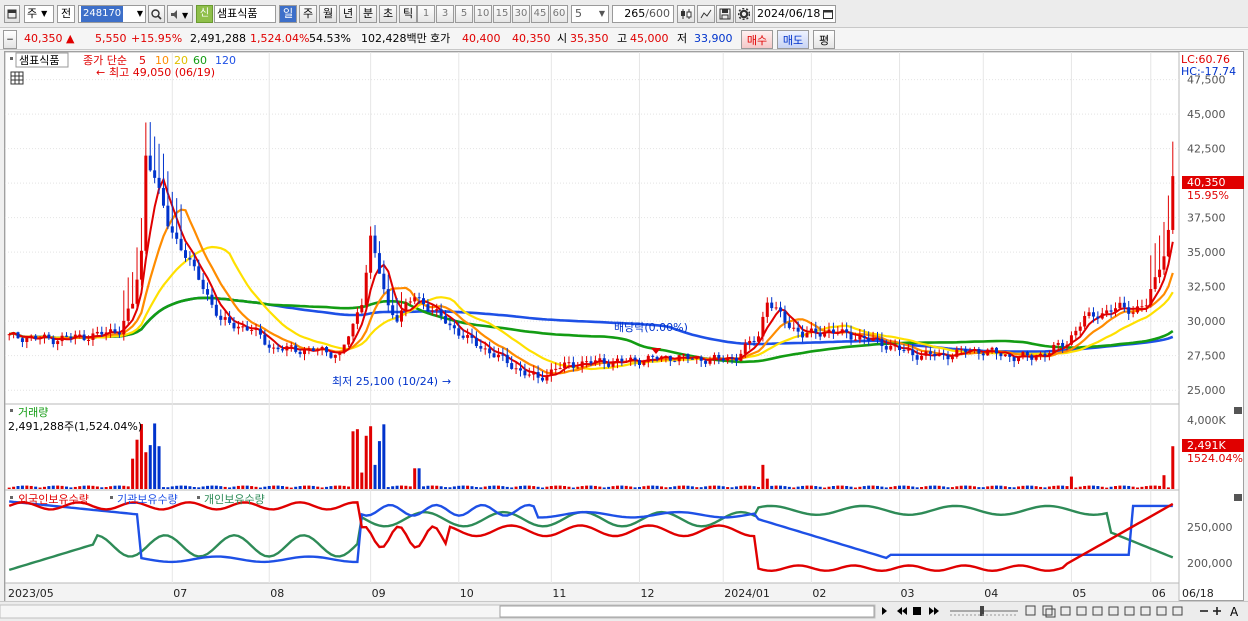 This screenshot has width=1248, height=621. I want to click on open-label: 시, so click(562, 38).